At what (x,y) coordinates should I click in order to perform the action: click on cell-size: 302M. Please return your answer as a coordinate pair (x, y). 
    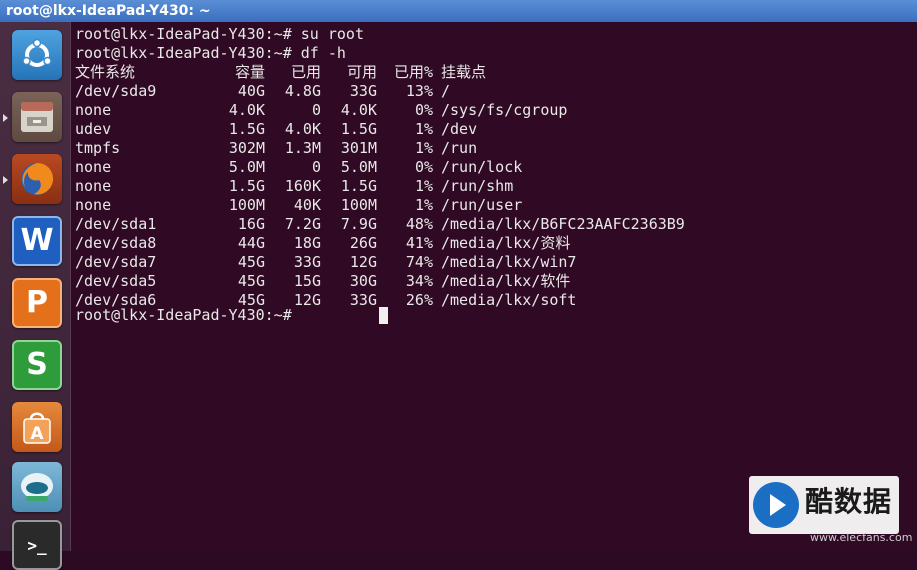
    Looking at the image, I should click on (246, 148).